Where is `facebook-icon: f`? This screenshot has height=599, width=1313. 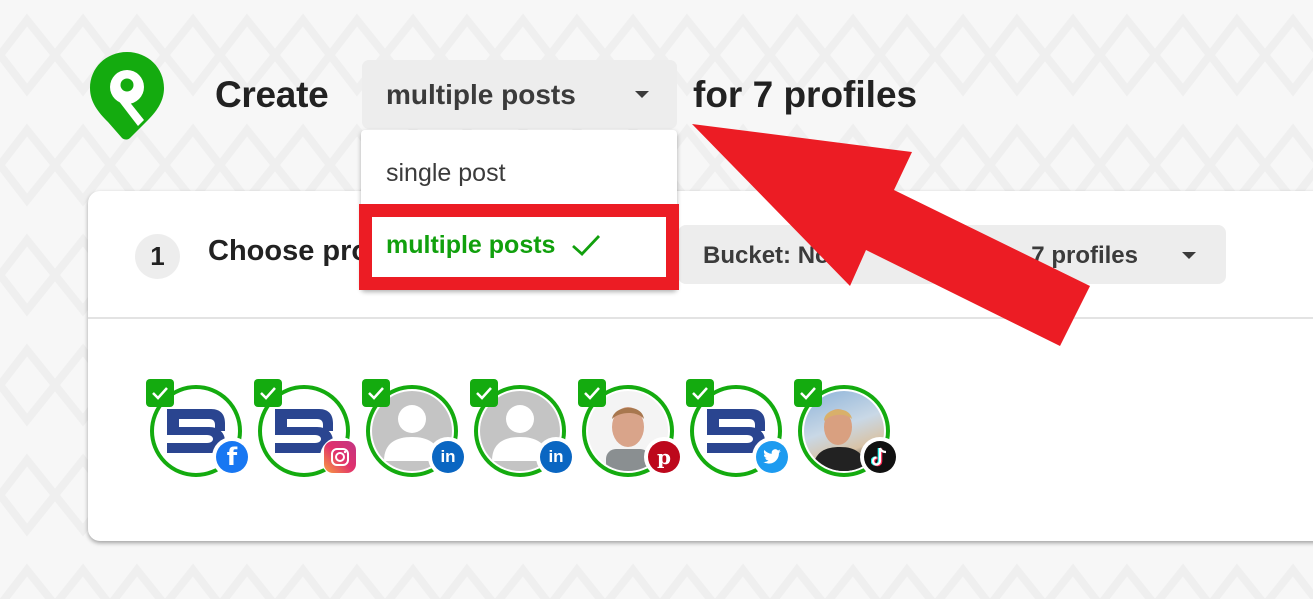 facebook-icon: f is located at coordinates (232, 457).